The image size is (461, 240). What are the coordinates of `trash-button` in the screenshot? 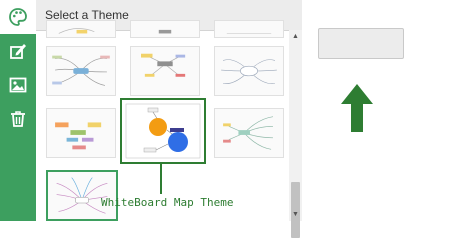 It's located at (18, 119).